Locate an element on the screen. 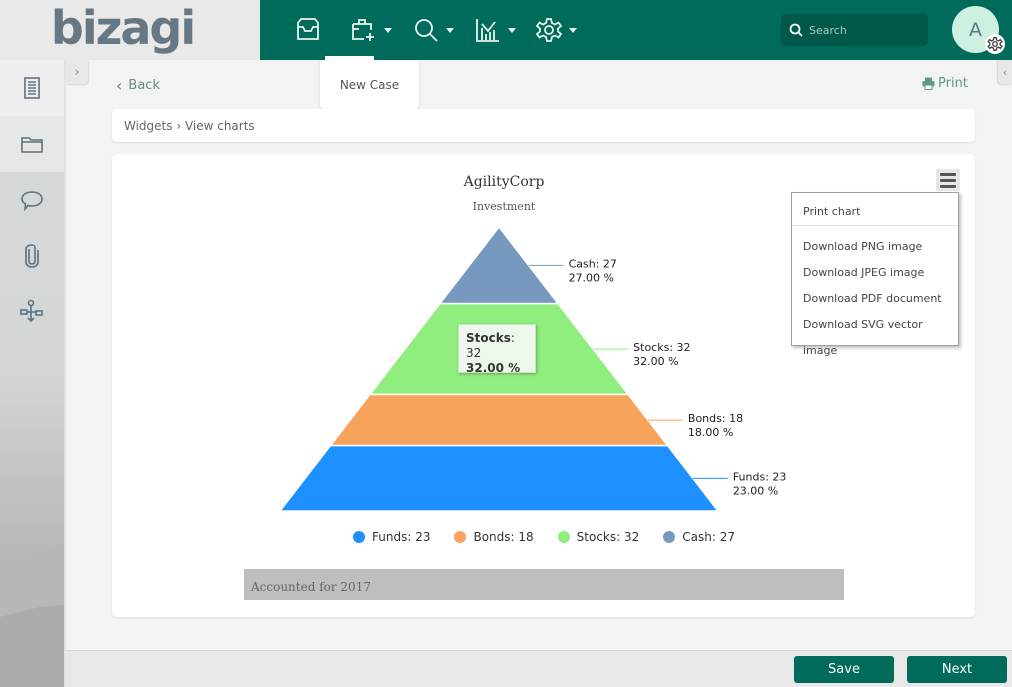 The image size is (1012, 687). legend-item-cash: Cash: 27 is located at coordinates (699, 537).